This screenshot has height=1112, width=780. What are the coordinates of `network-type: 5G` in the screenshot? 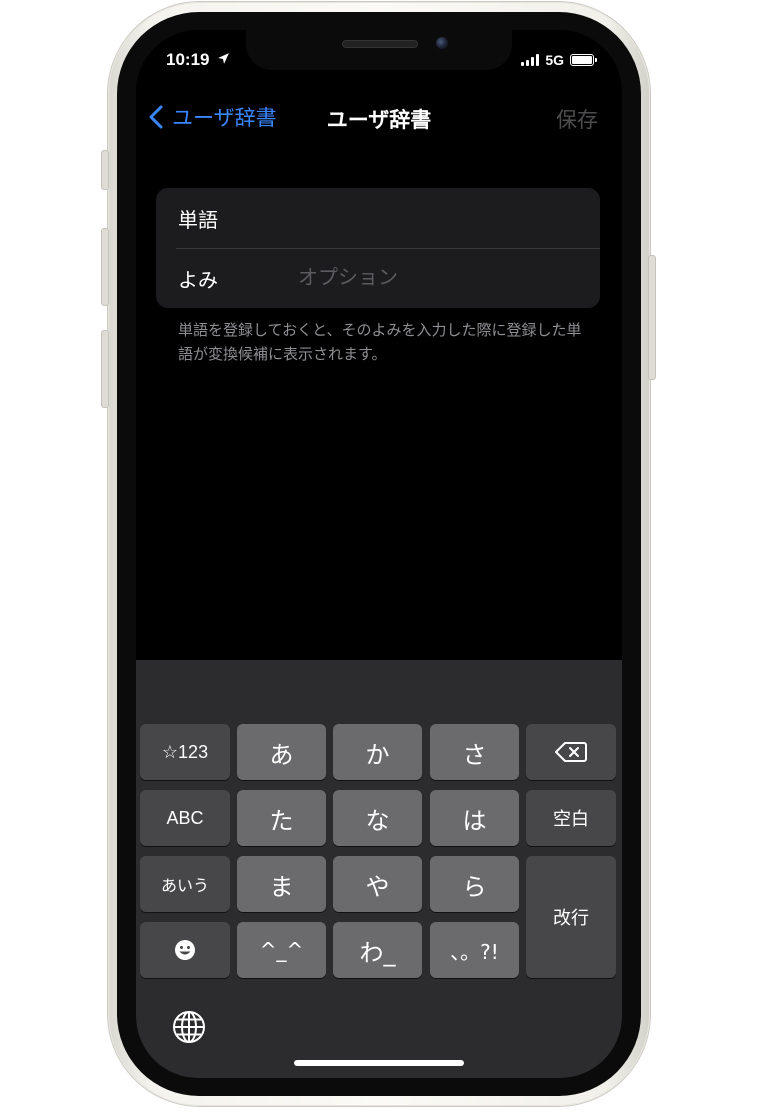 It's located at (554, 60).